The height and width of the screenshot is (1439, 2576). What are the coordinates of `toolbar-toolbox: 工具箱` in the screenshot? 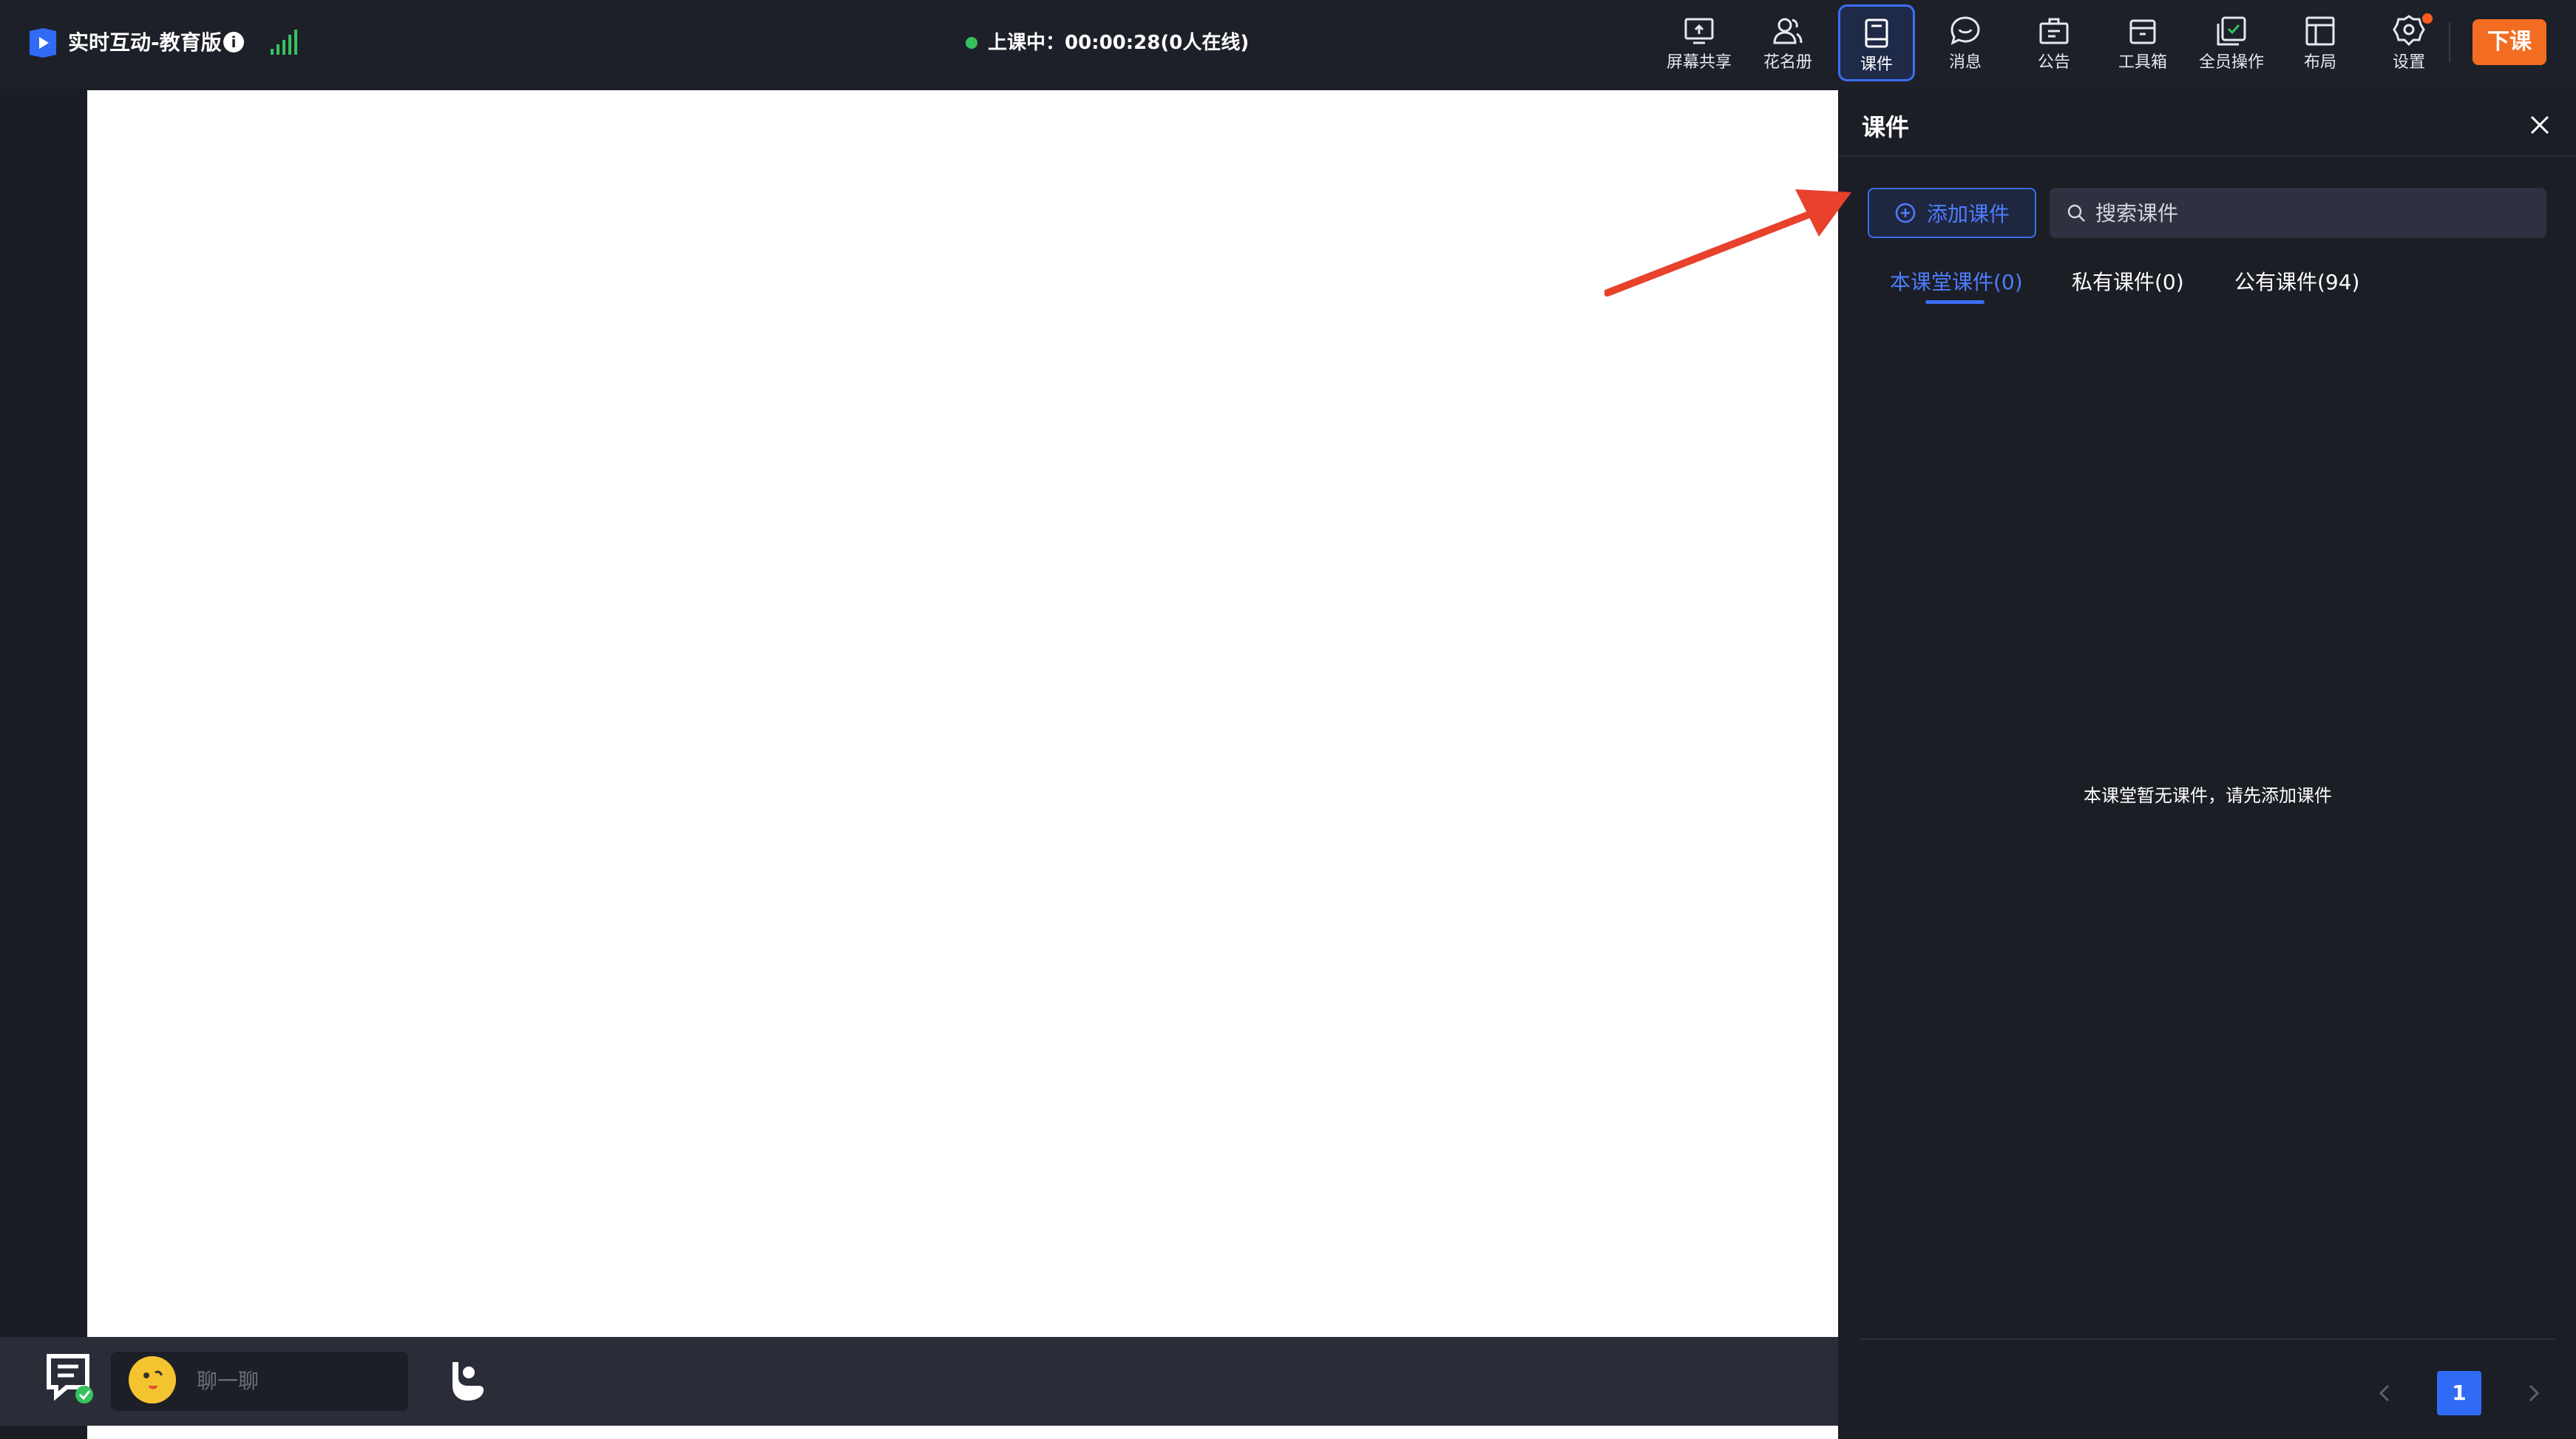 It's located at (2142, 42).